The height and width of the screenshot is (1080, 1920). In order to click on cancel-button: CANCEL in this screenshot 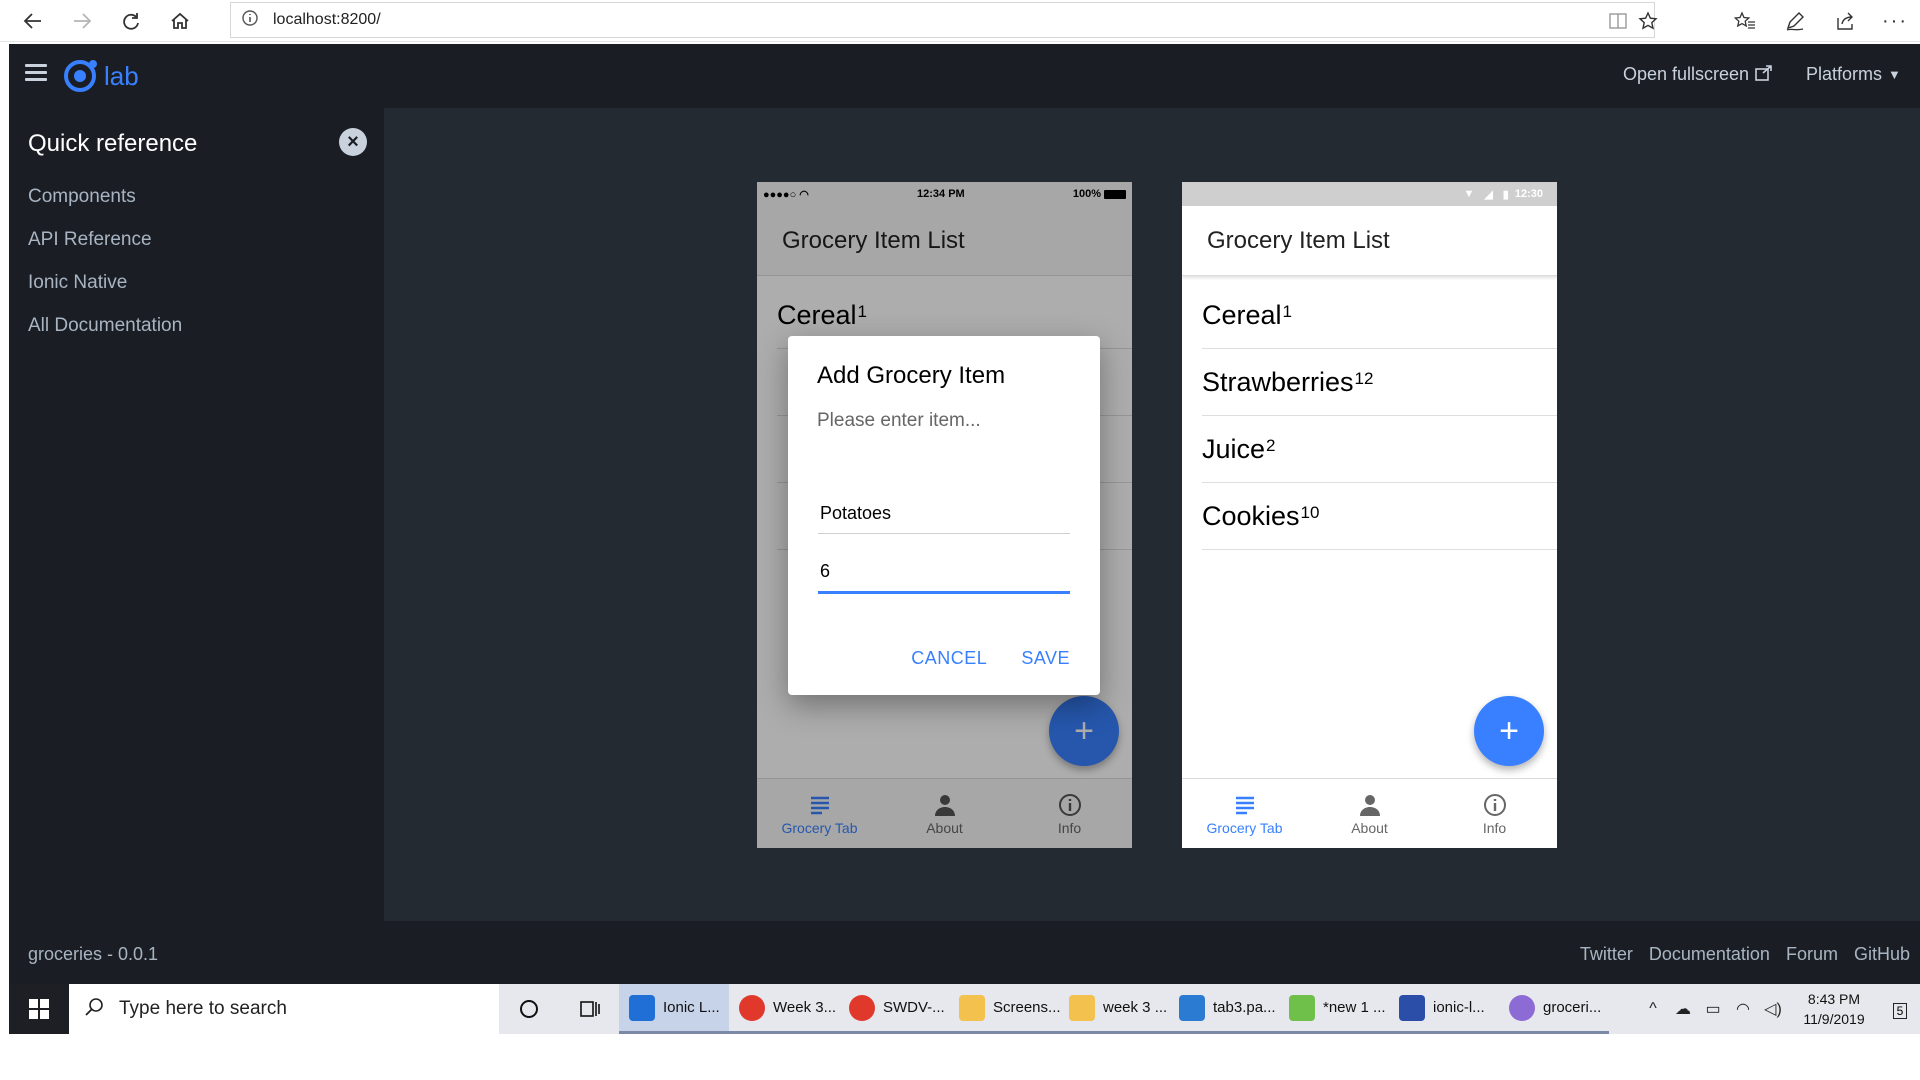, I will do `click(949, 658)`.